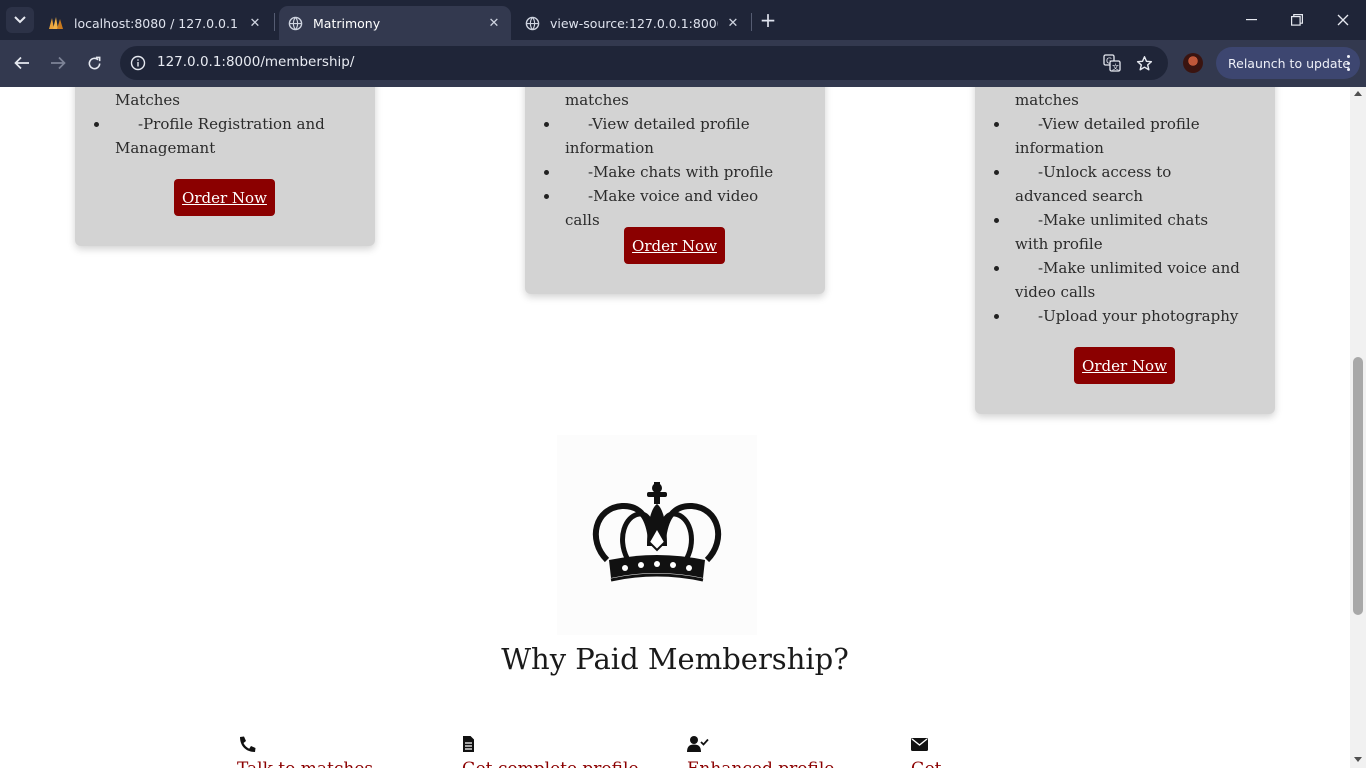 The height and width of the screenshot is (768, 1366). Describe the element at coordinates (760, 763) in the screenshot. I see `feature-label: Enhanced profile` at that location.